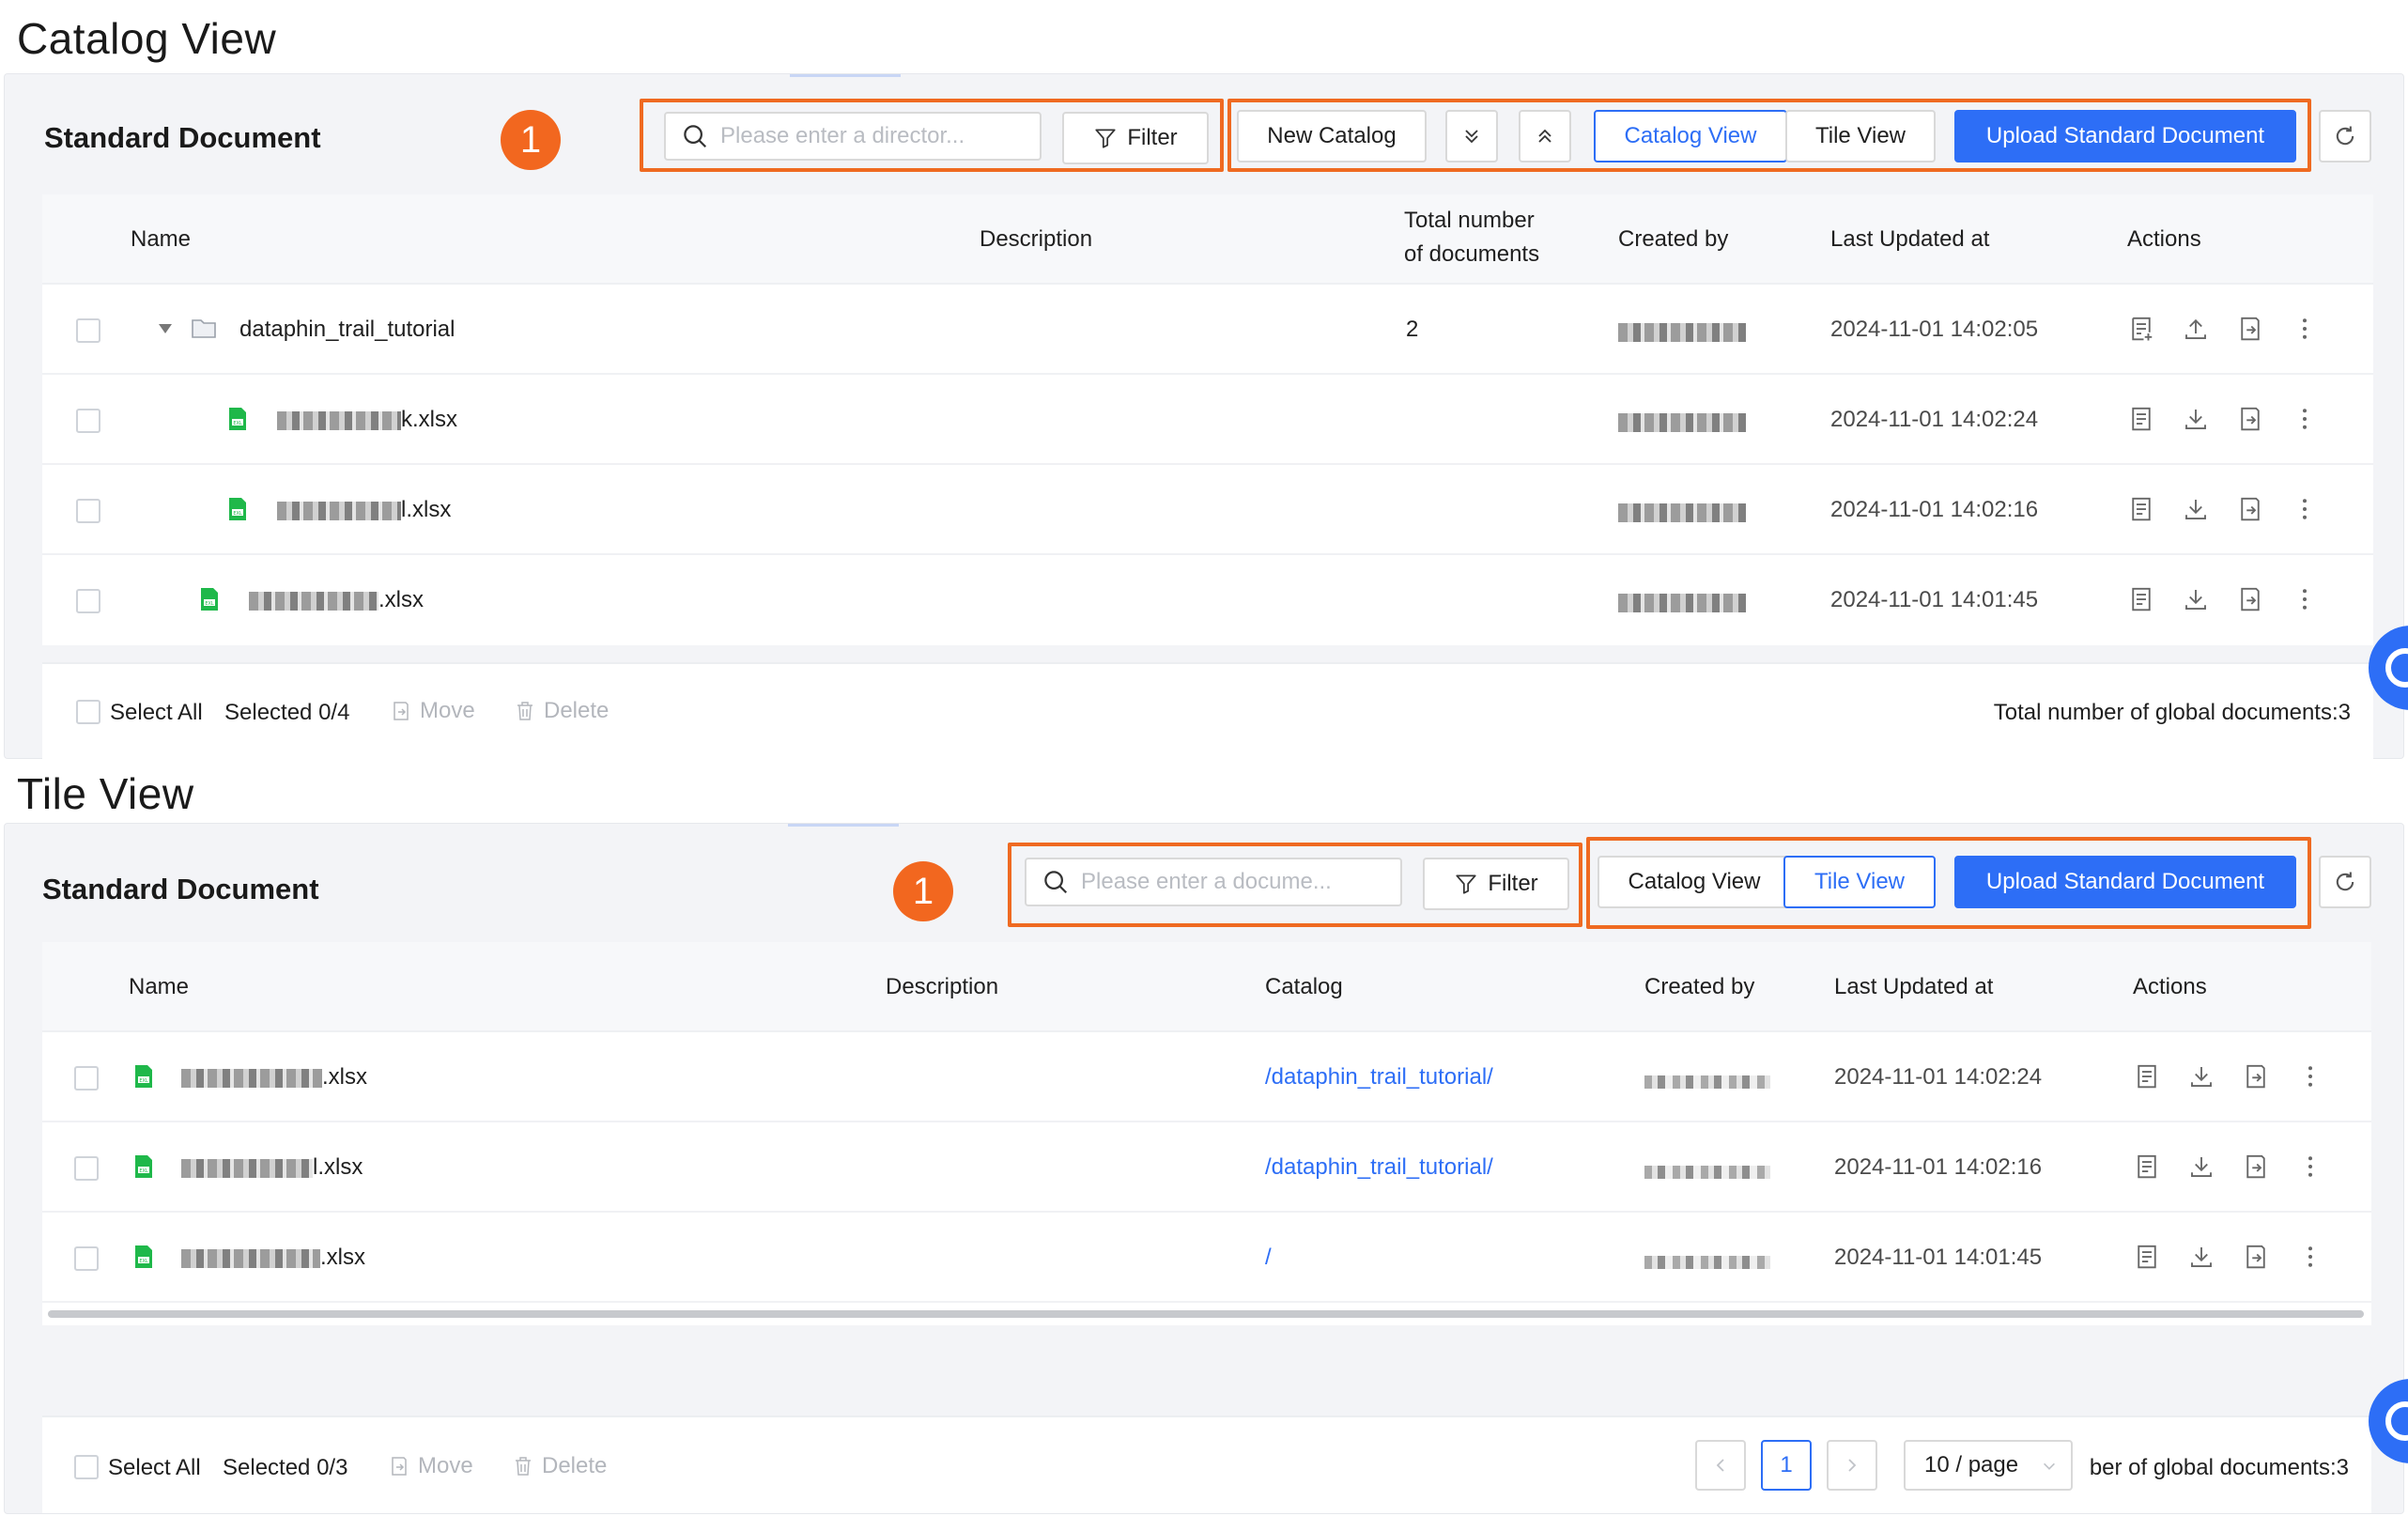 The height and width of the screenshot is (1516, 2408). Describe the element at coordinates (1268, 1258) in the screenshot. I see `catalog-link: /` at that location.